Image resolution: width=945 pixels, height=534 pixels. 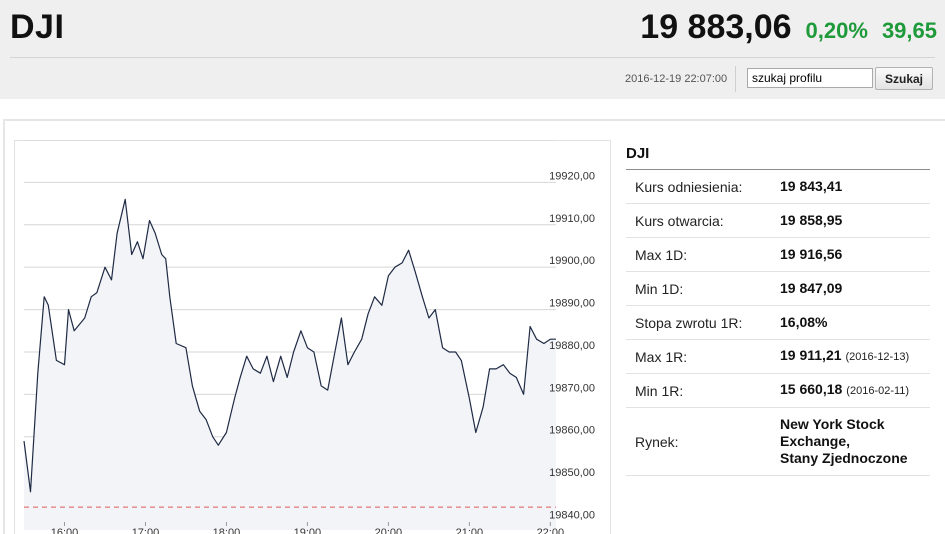 I want to click on y-tick-label: 19850,00, so click(x=572, y=473).